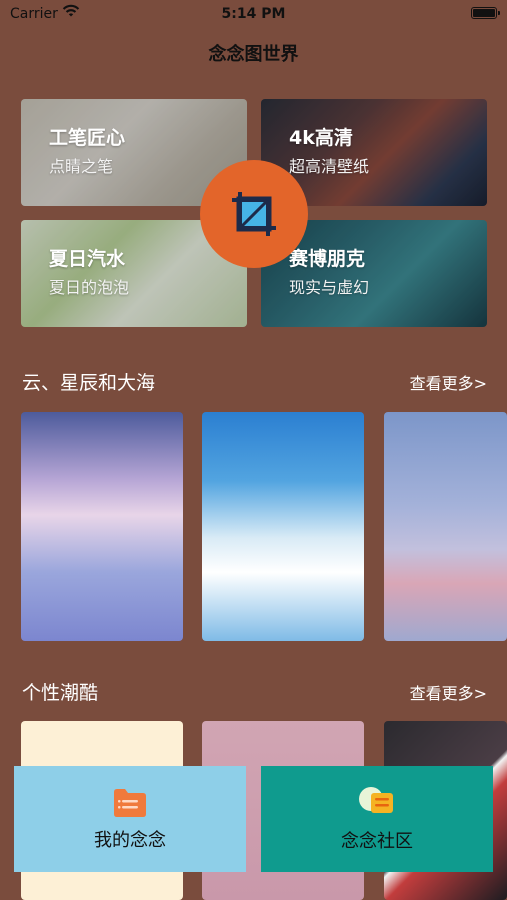  I want to click on page-title: 念念图世界, so click(253, 54).